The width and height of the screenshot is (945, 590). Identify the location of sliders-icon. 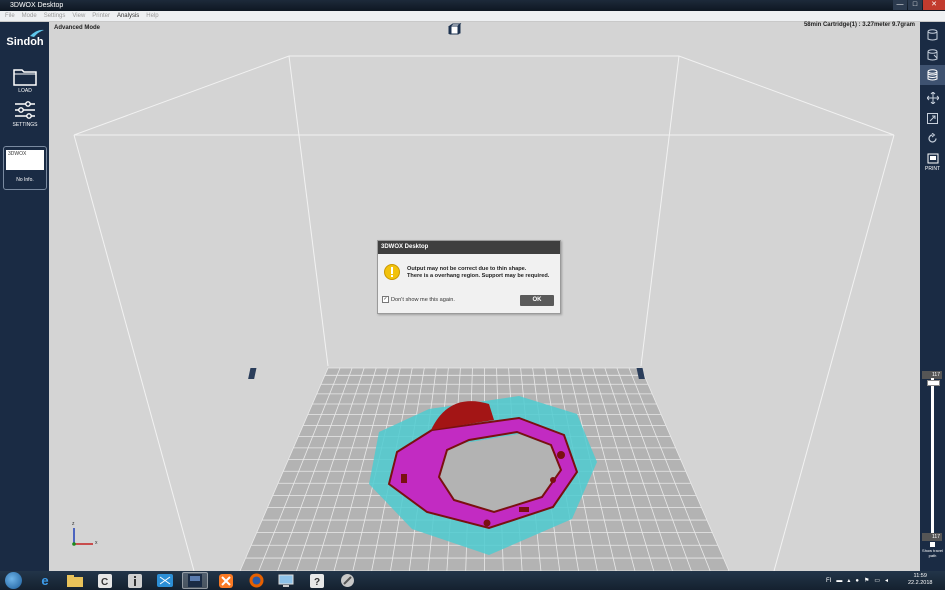
(25, 110).